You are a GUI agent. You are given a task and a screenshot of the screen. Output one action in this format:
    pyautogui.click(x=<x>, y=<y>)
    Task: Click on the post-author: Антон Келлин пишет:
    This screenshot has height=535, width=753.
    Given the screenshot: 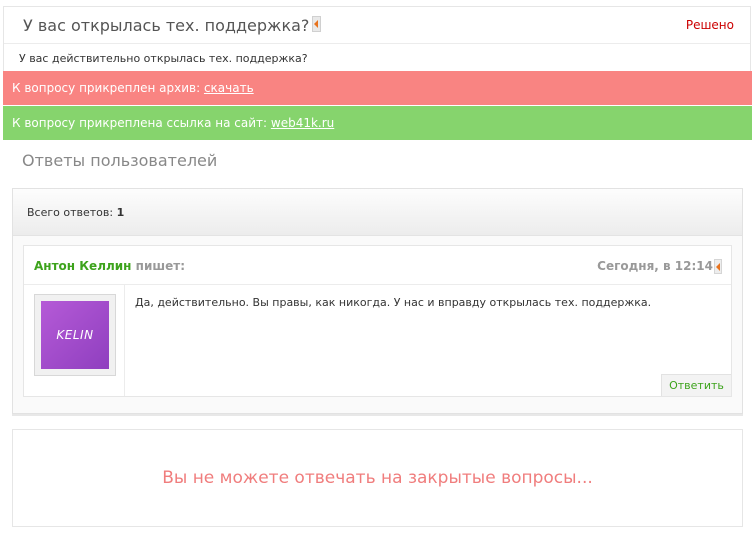 What is the action you would take?
    pyautogui.click(x=109, y=266)
    